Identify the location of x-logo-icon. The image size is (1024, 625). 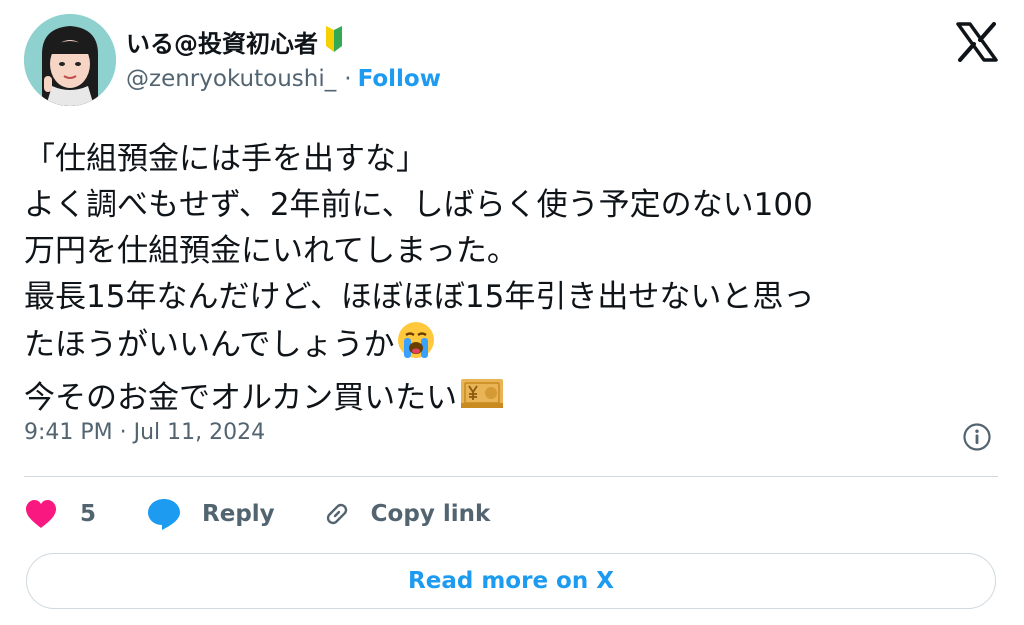
(977, 42).